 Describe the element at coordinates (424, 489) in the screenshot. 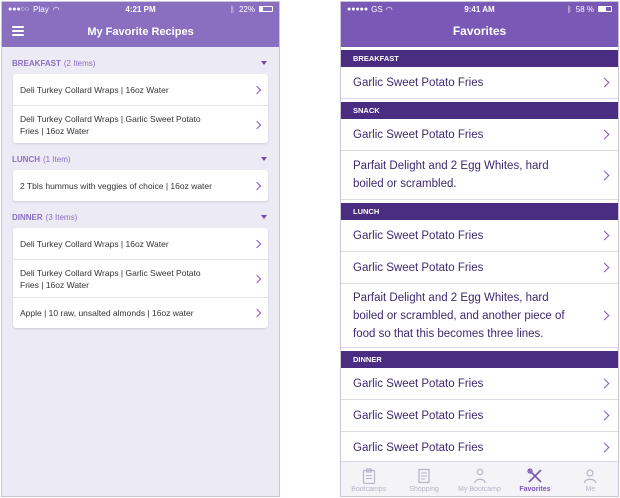

I see `tab-label: Shopping` at that location.